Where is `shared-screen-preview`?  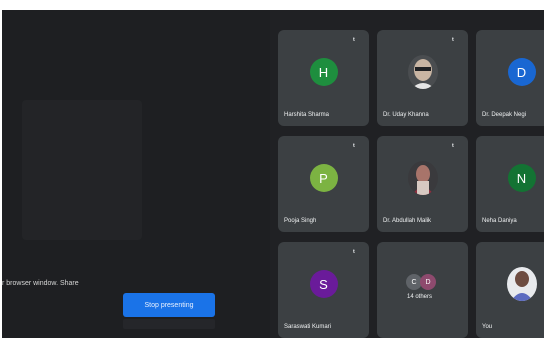 shared-screen-preview is located at coordinates (82, 170).